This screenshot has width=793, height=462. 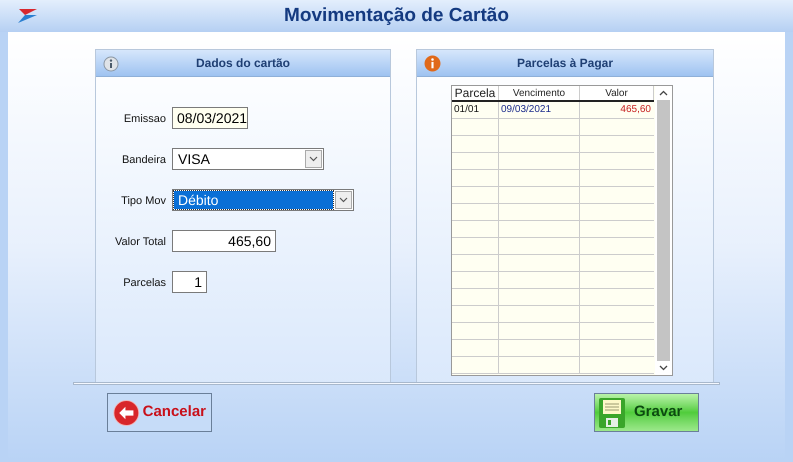 I want to click on installments-field: 1, so click(x=189, y=282).